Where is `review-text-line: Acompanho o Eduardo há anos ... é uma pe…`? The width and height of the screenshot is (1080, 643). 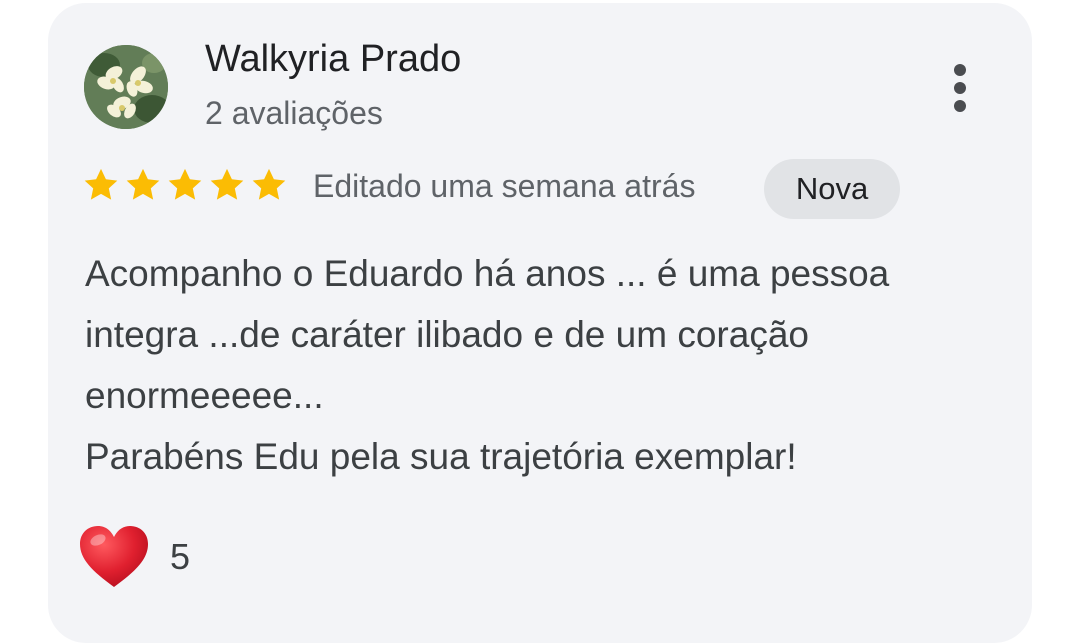
review-text-line: Acompanho o Eduardo há anos ... é uma pe… is located at coordinates (487, 273).